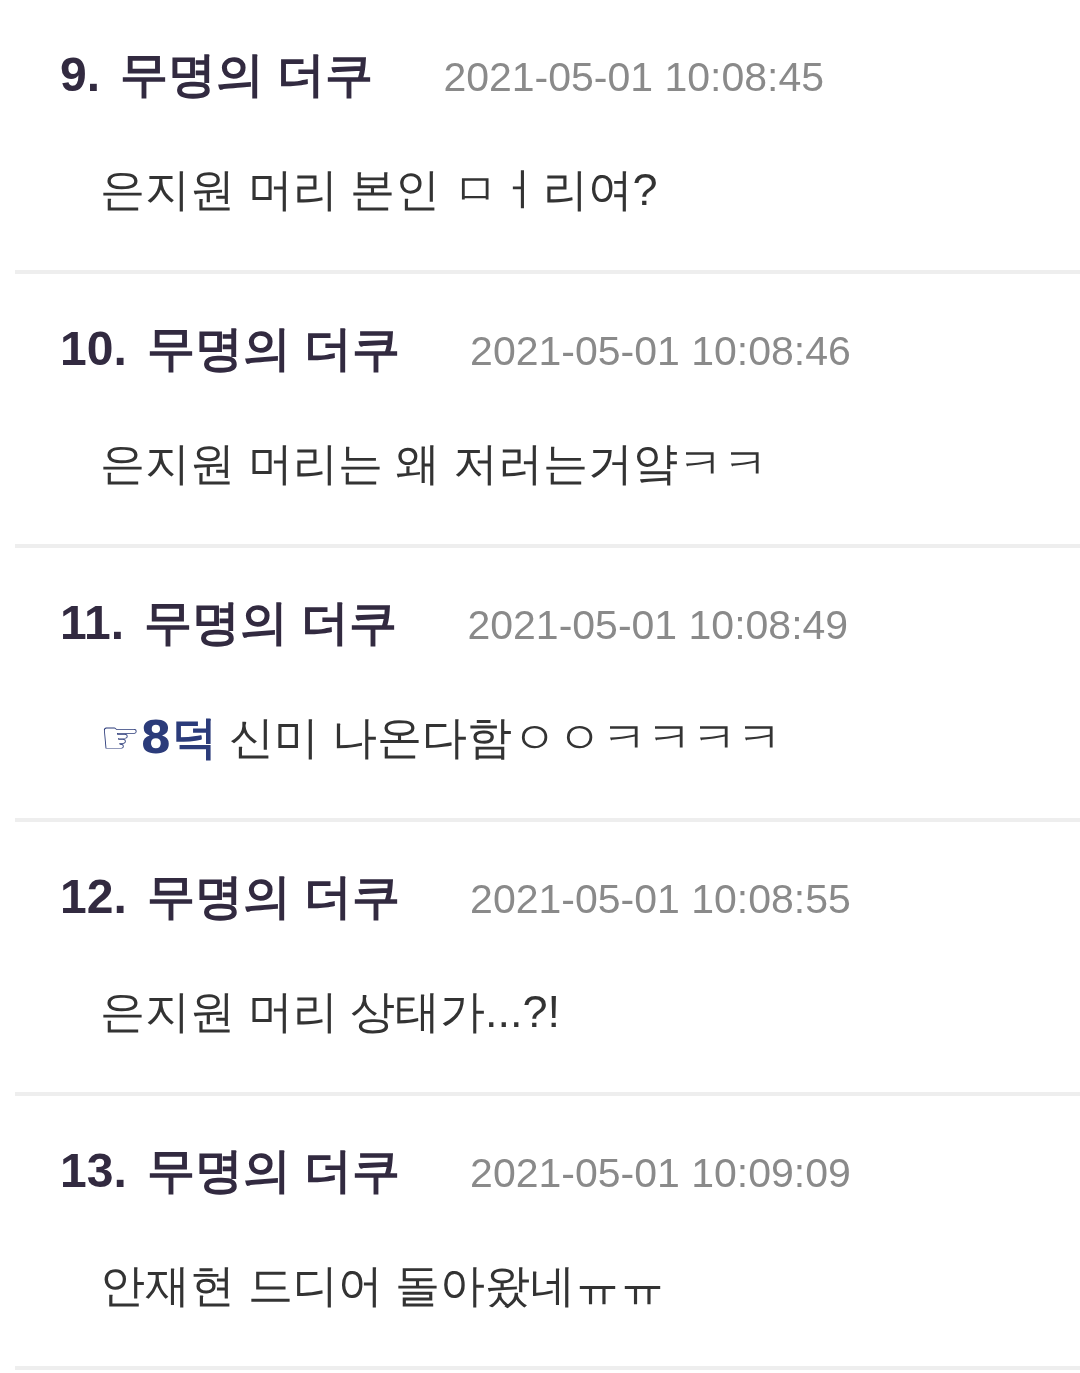  What do you see at coordinates (660, 899) in the screenshot?
I see `comment-date: 2021-05-01 10:08:55` at bounding box center [660, 899].